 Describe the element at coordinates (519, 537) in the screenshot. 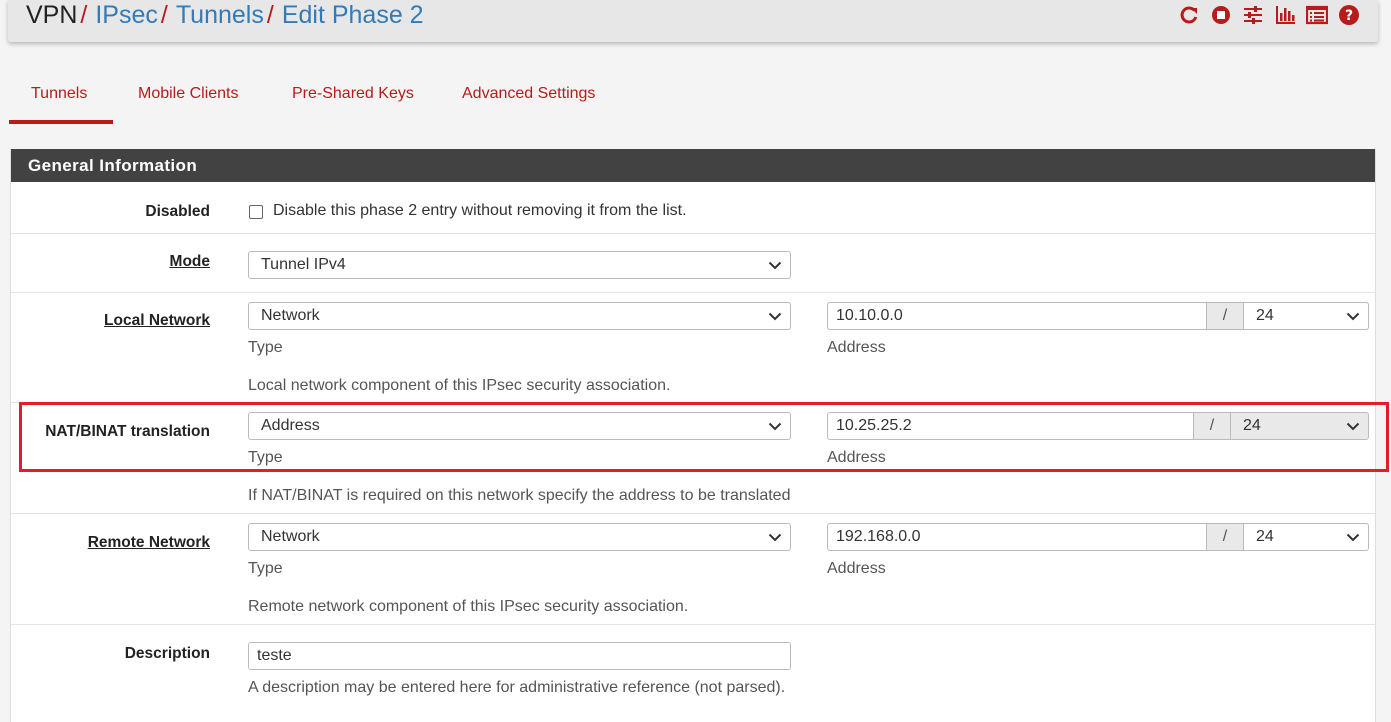

I see `remote-network-type-select: Network` at that location.